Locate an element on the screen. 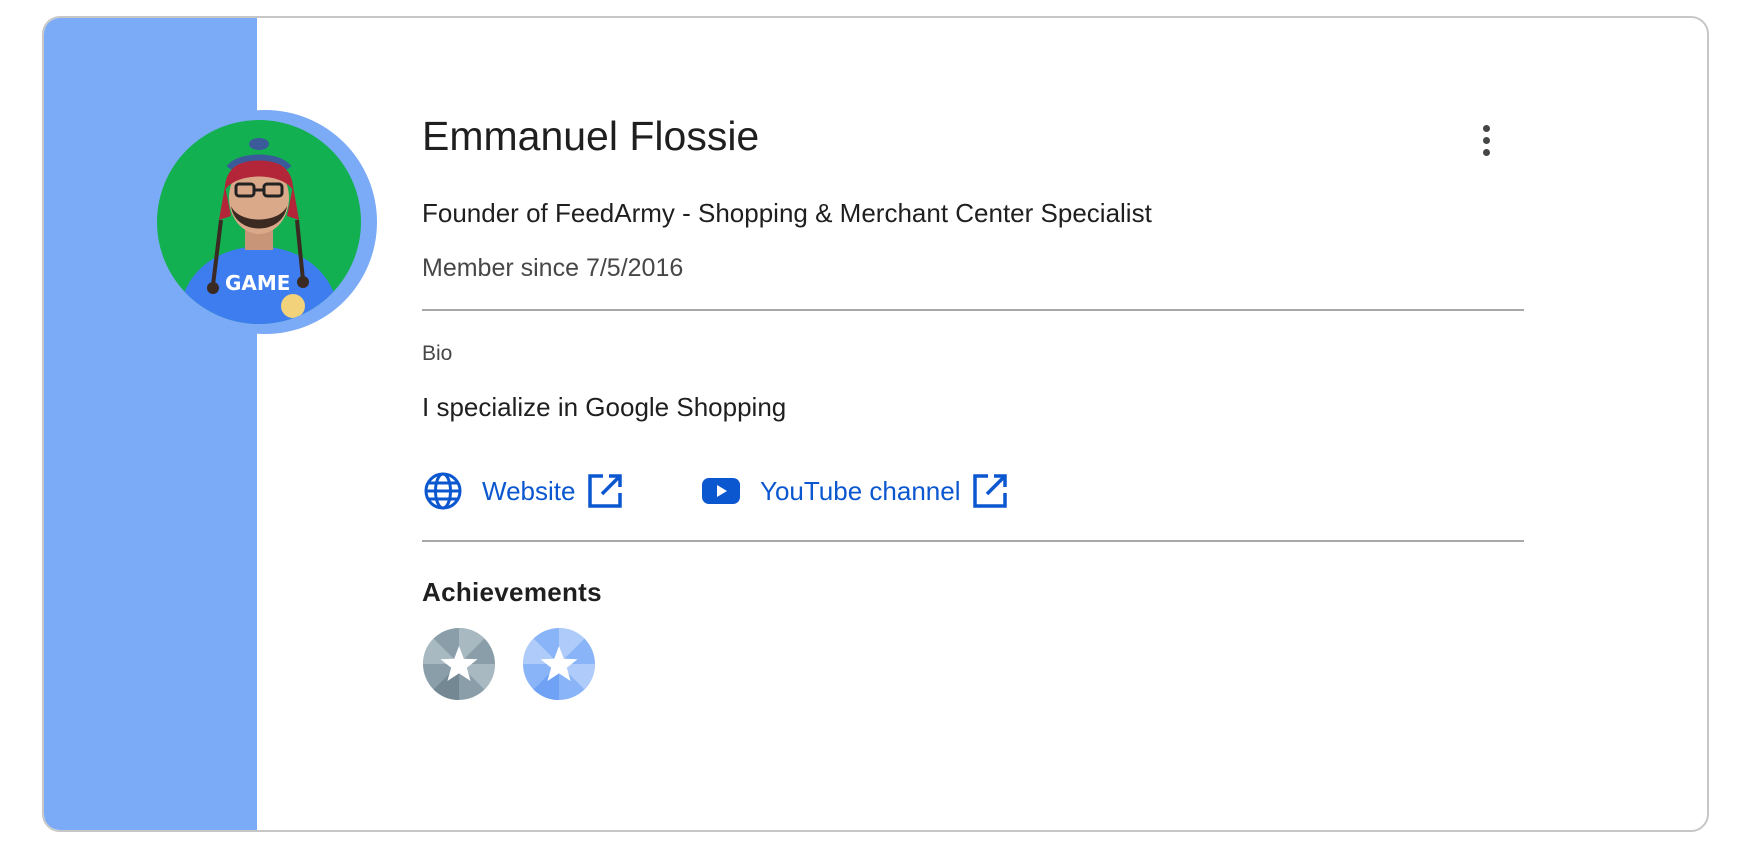 The image size is (1752, 846). bio-text: I specialize in Google Shopping is located at coordinates (604, 407).